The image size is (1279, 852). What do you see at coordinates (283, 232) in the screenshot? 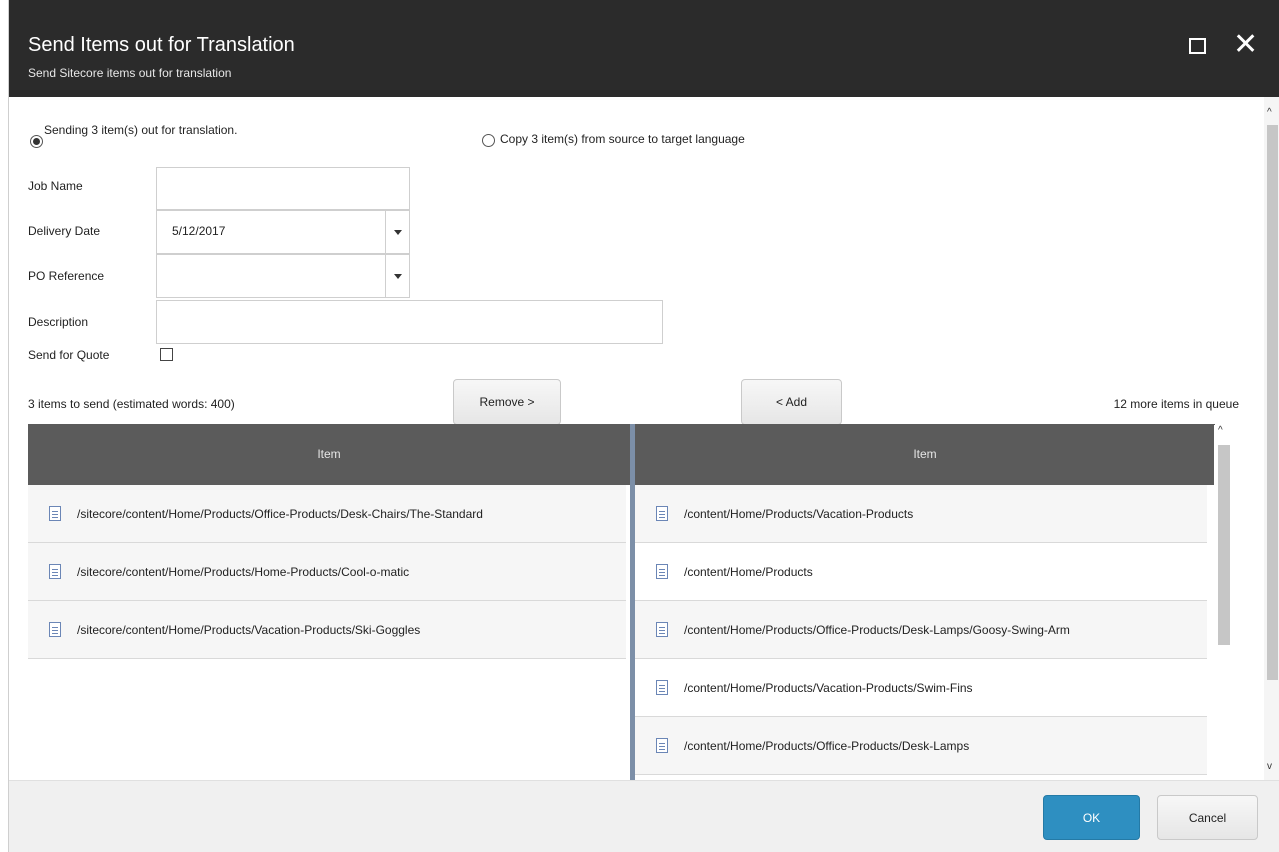
I see `delivery-date-field: 5/12/2017` at bounding box center [283, 232].